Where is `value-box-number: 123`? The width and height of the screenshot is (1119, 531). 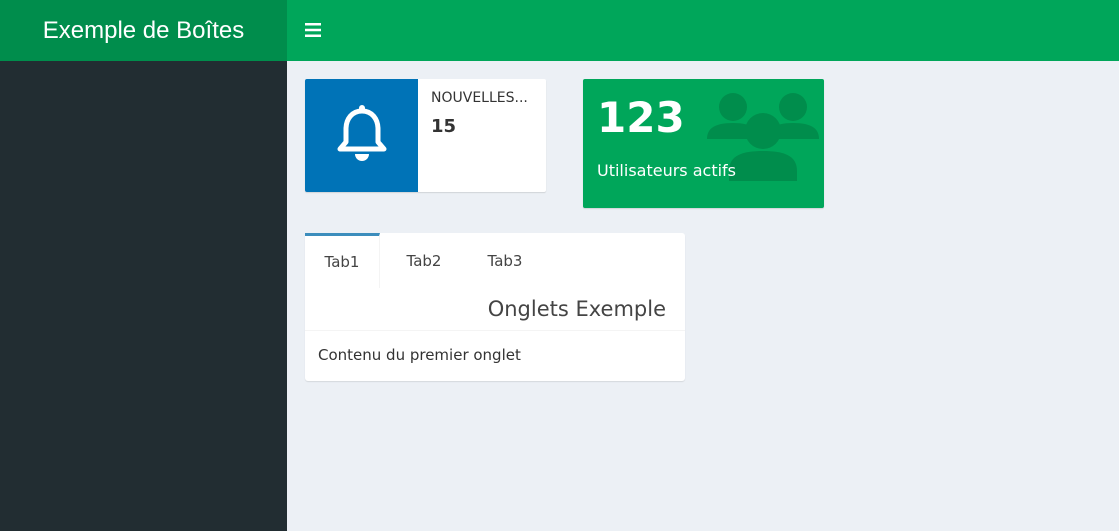
value-box-number: 123 is located at coordinates (641, 117).